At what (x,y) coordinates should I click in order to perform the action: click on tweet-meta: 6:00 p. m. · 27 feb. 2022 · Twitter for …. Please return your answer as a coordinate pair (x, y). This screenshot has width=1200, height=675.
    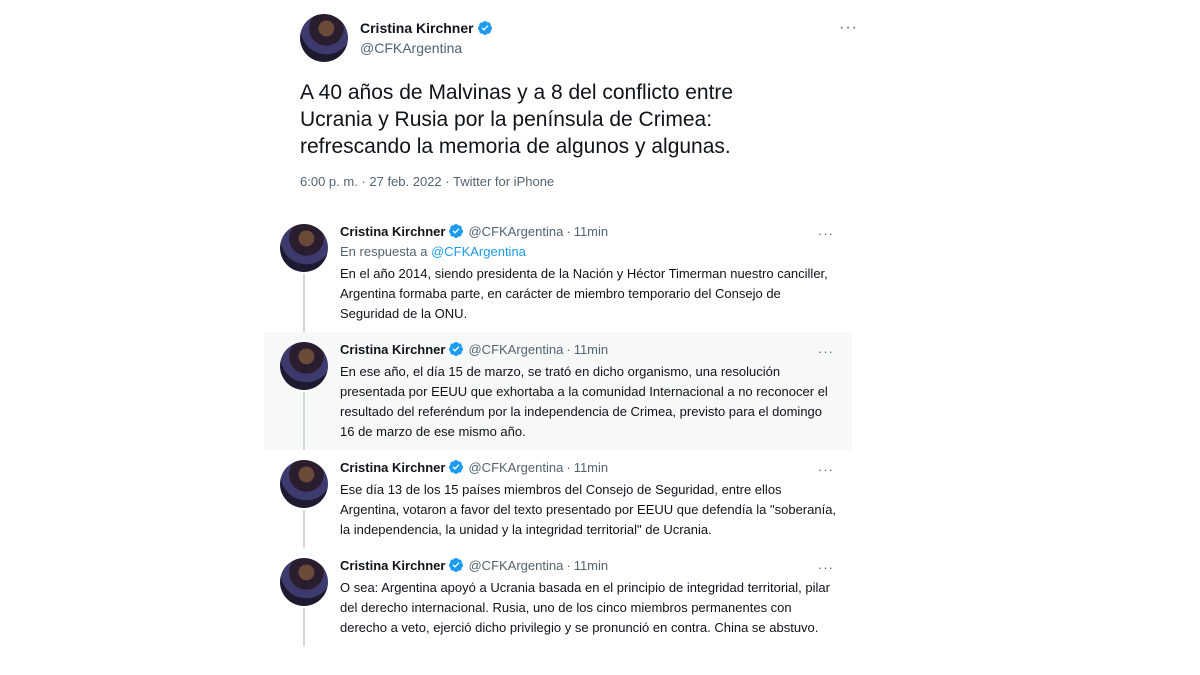
    Looking at the image, I should click on (580, 181).